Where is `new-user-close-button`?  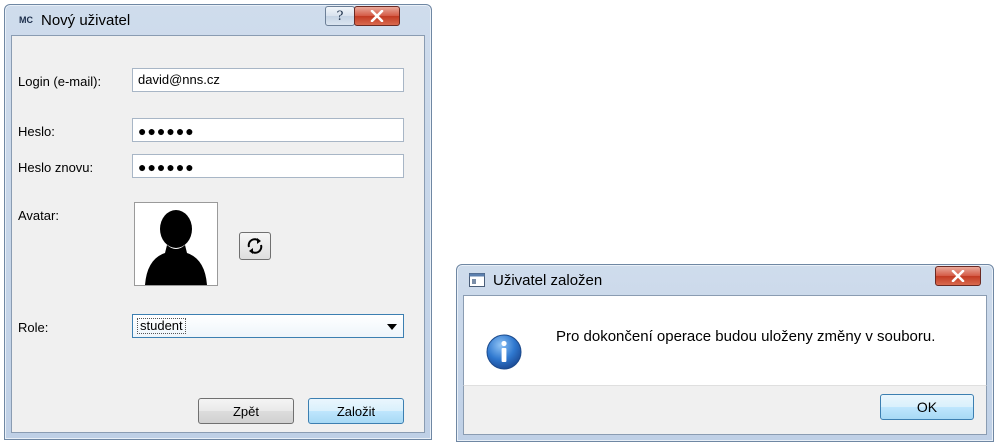 new-user-close-button is located at coordinates (377, 16).